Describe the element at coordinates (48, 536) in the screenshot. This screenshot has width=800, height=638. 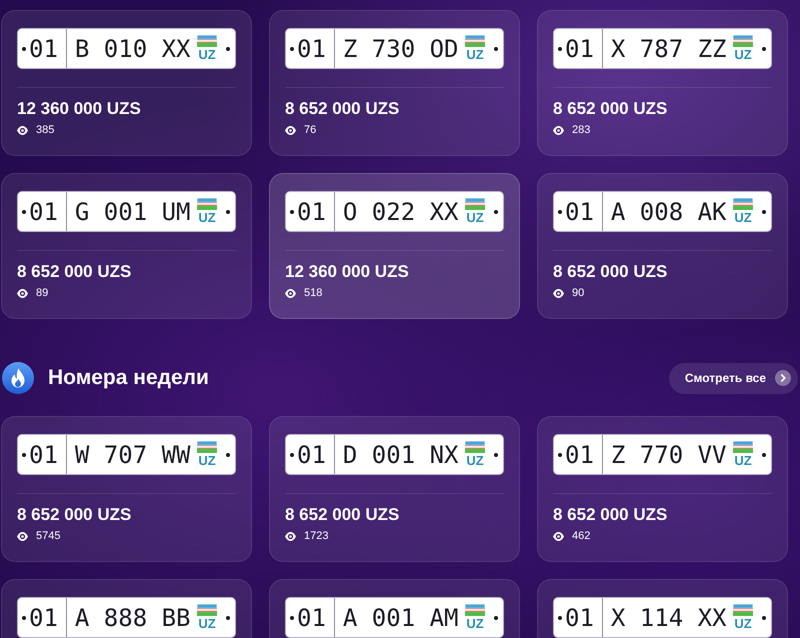
I see `view-count: 5745` at that location.